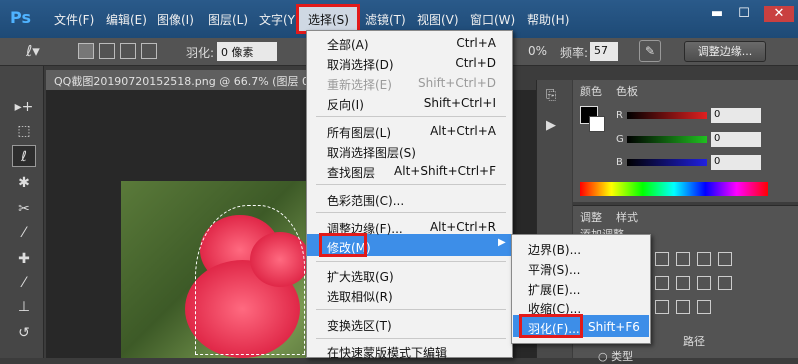 The width and height of the screenshot is (798, 364). I want to click on shortcut: Alt+Ctrl+R, so click(462, 227).